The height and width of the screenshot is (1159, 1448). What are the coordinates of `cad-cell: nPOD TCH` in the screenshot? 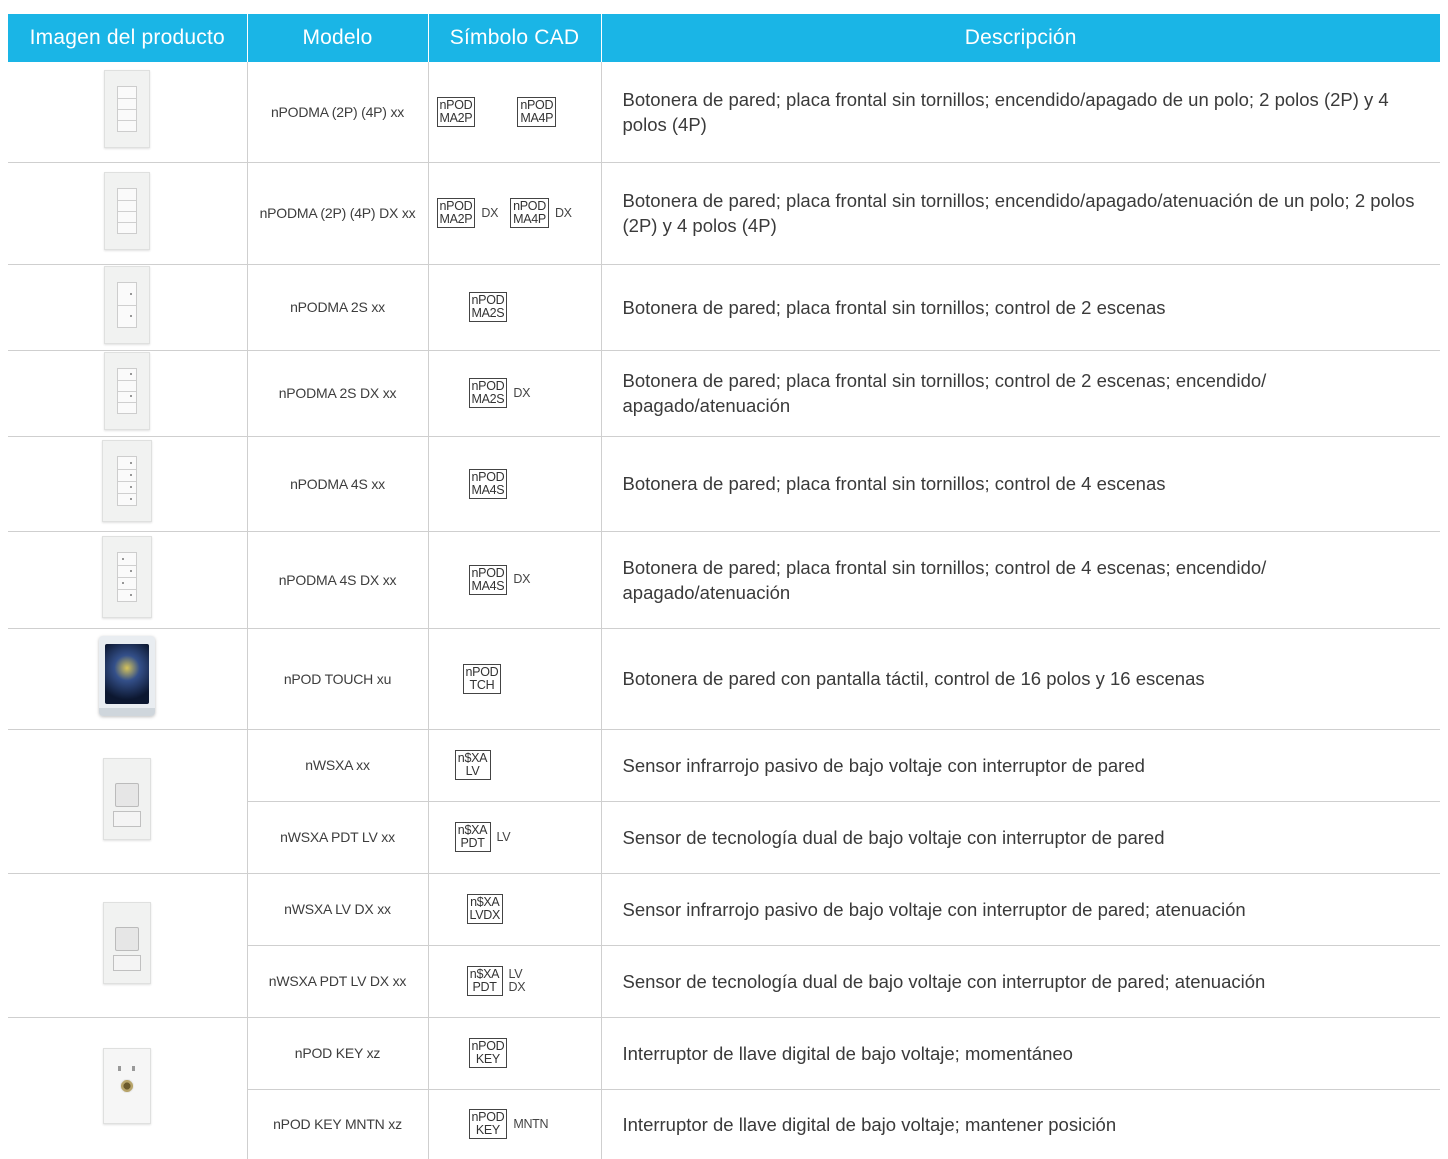 It's located at (515, 679).